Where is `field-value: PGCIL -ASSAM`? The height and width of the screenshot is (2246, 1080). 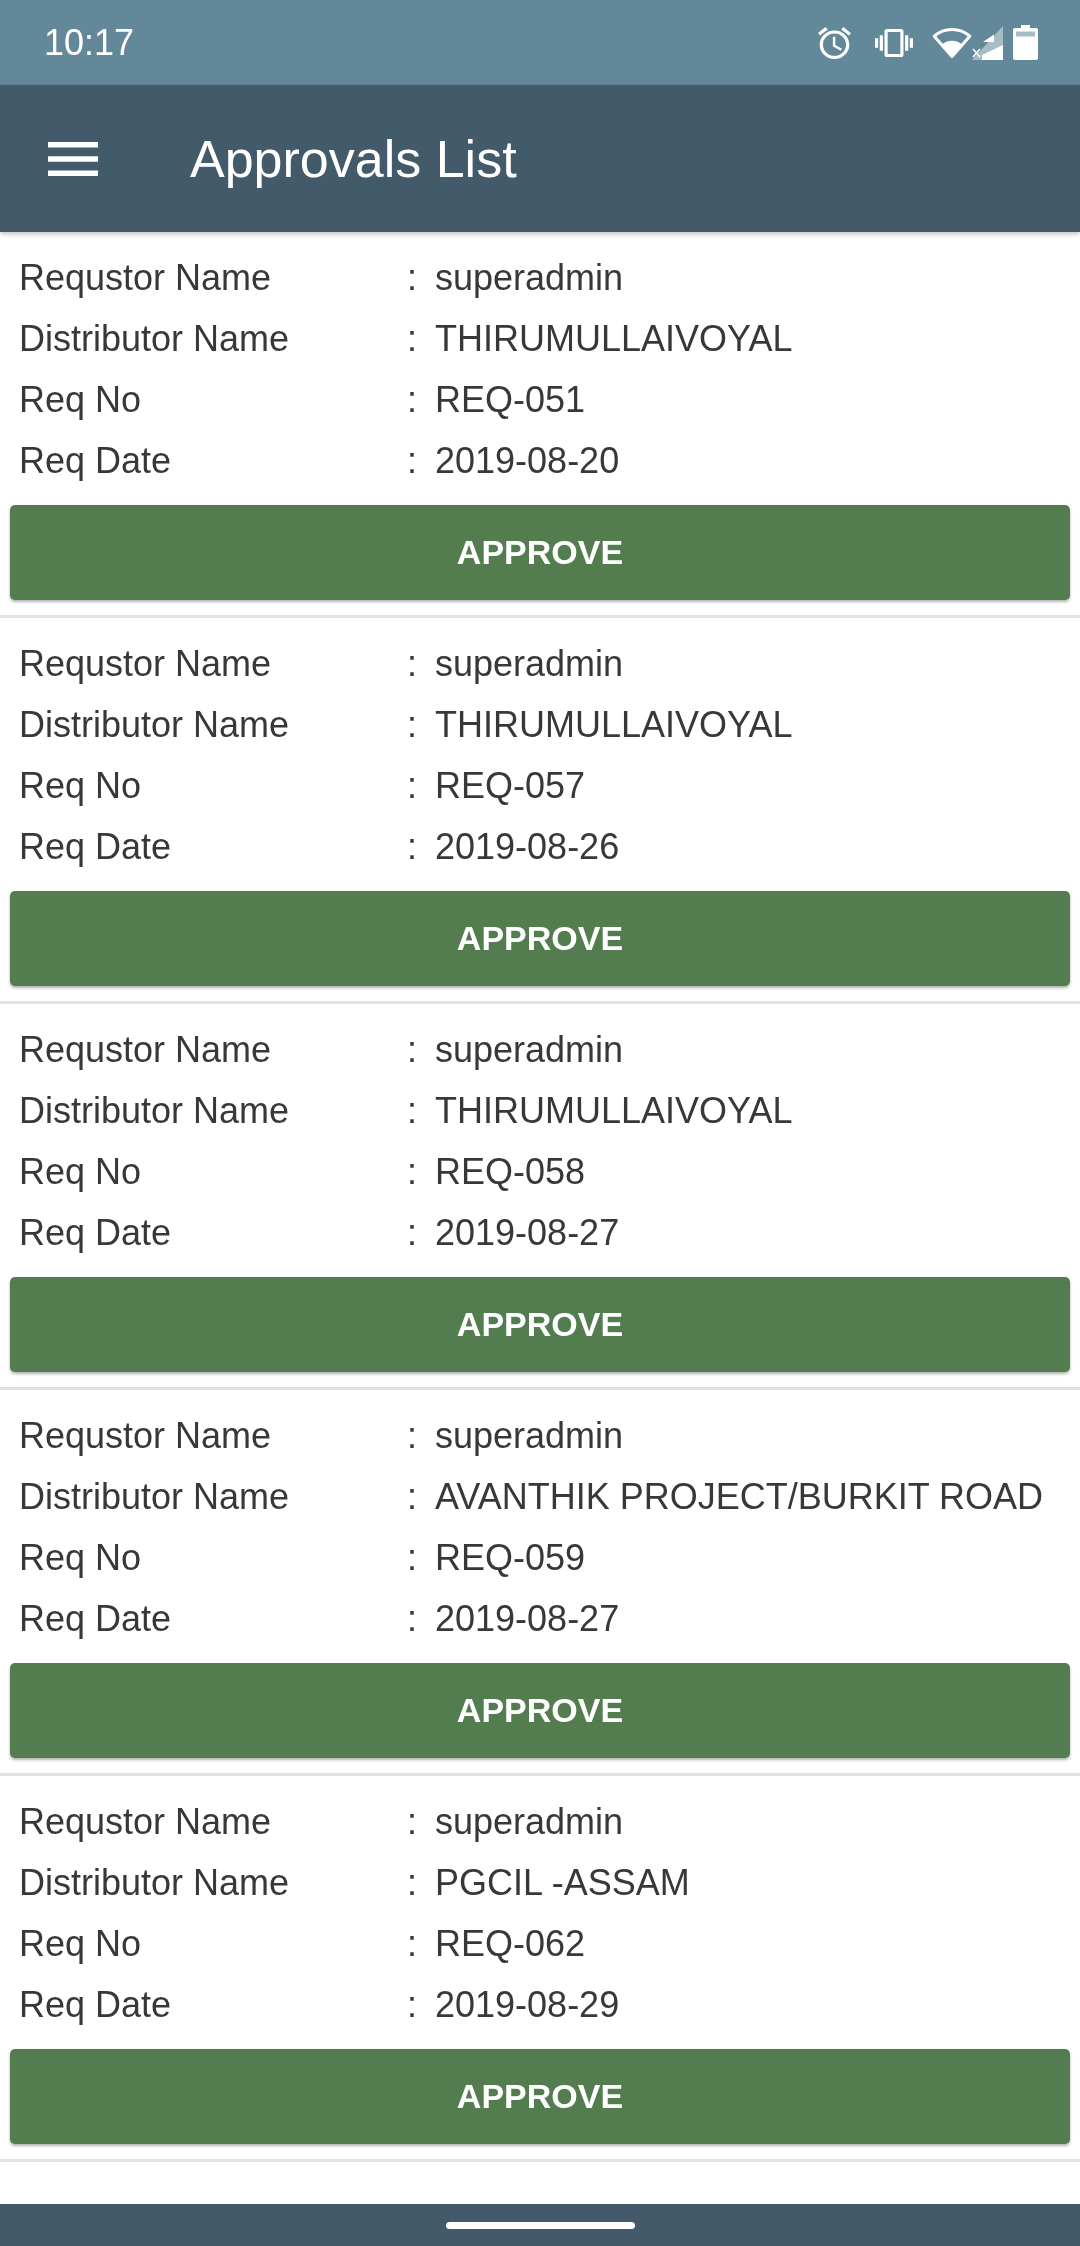
field-value: PGCIL -ASSAM is located at coordinates (562, 1882).